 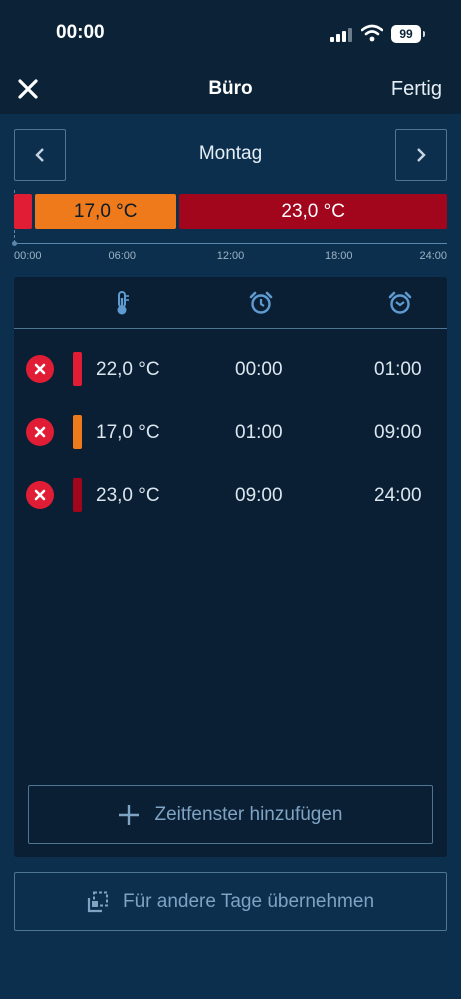 What do you see at coordinates (398, 433) in the screenshot?
I see `end-time: 09:00` at bounding box center [398, 433].